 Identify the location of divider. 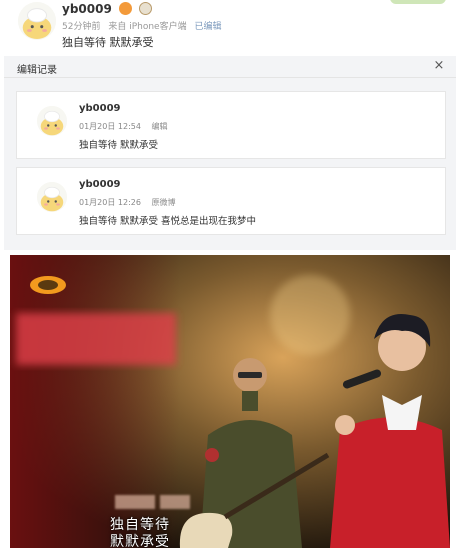
(230, 77).